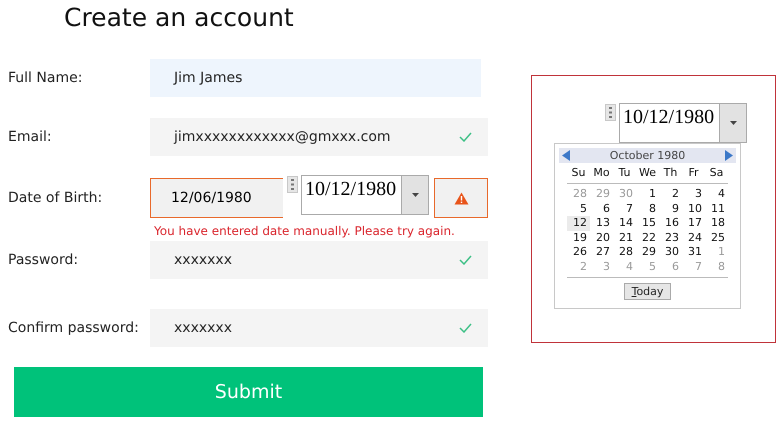 The height and width of the screenshot is (425, 783). I want to click on field-label: Full Name:, so click(45, 78).